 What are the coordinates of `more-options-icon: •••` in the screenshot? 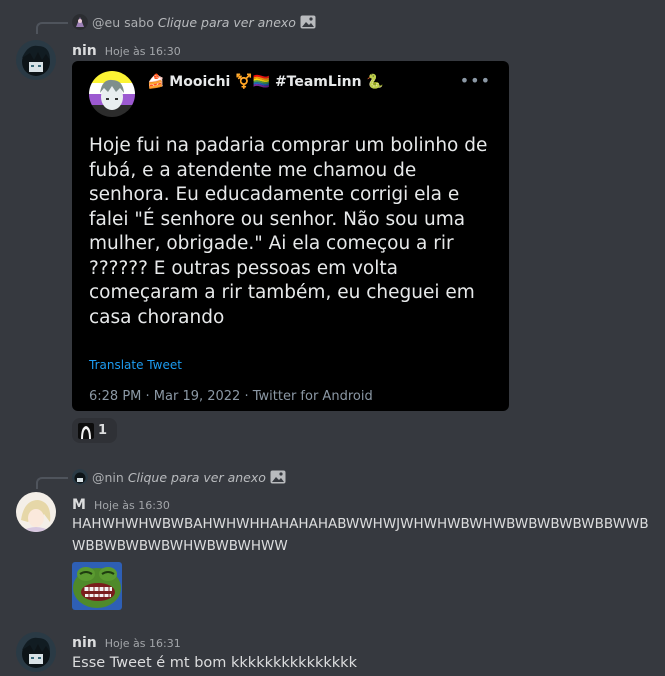 It's located at (475, 80).